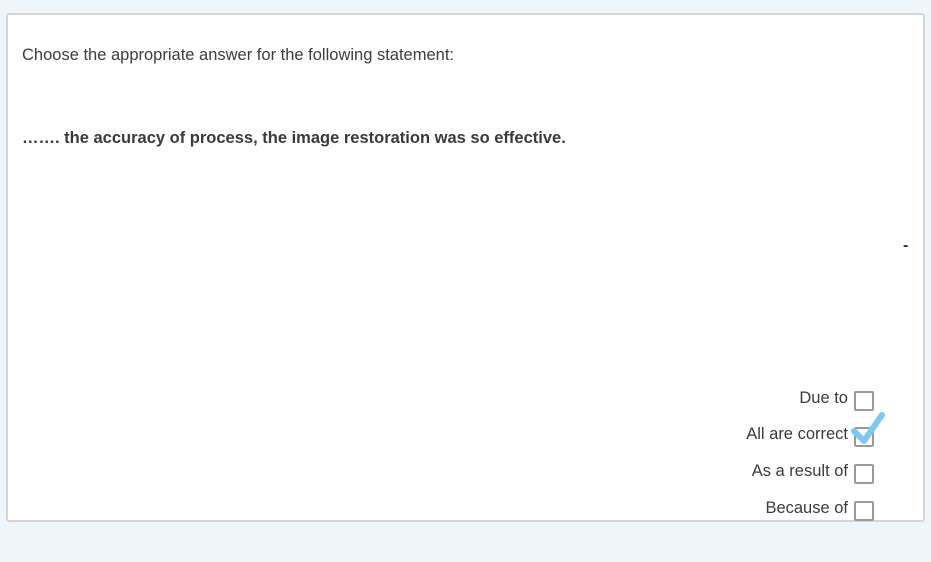 Image resolution: width=931 pixels, height=562 pixels. What do you see at coordinates (906, 245) in the screenshot?
I see `dash-marker: -` at bounding box center [906, 245].